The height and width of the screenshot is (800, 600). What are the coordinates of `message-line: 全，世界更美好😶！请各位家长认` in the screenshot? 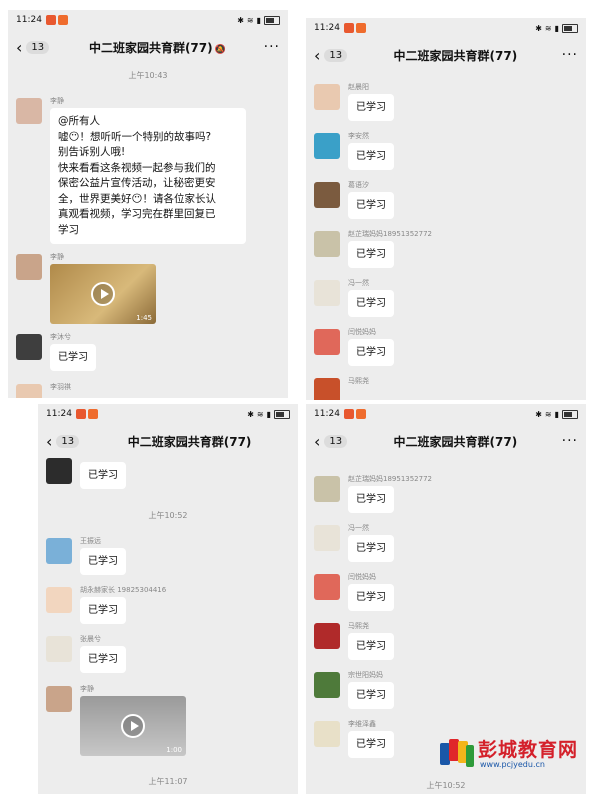 It's located at (137, 198).